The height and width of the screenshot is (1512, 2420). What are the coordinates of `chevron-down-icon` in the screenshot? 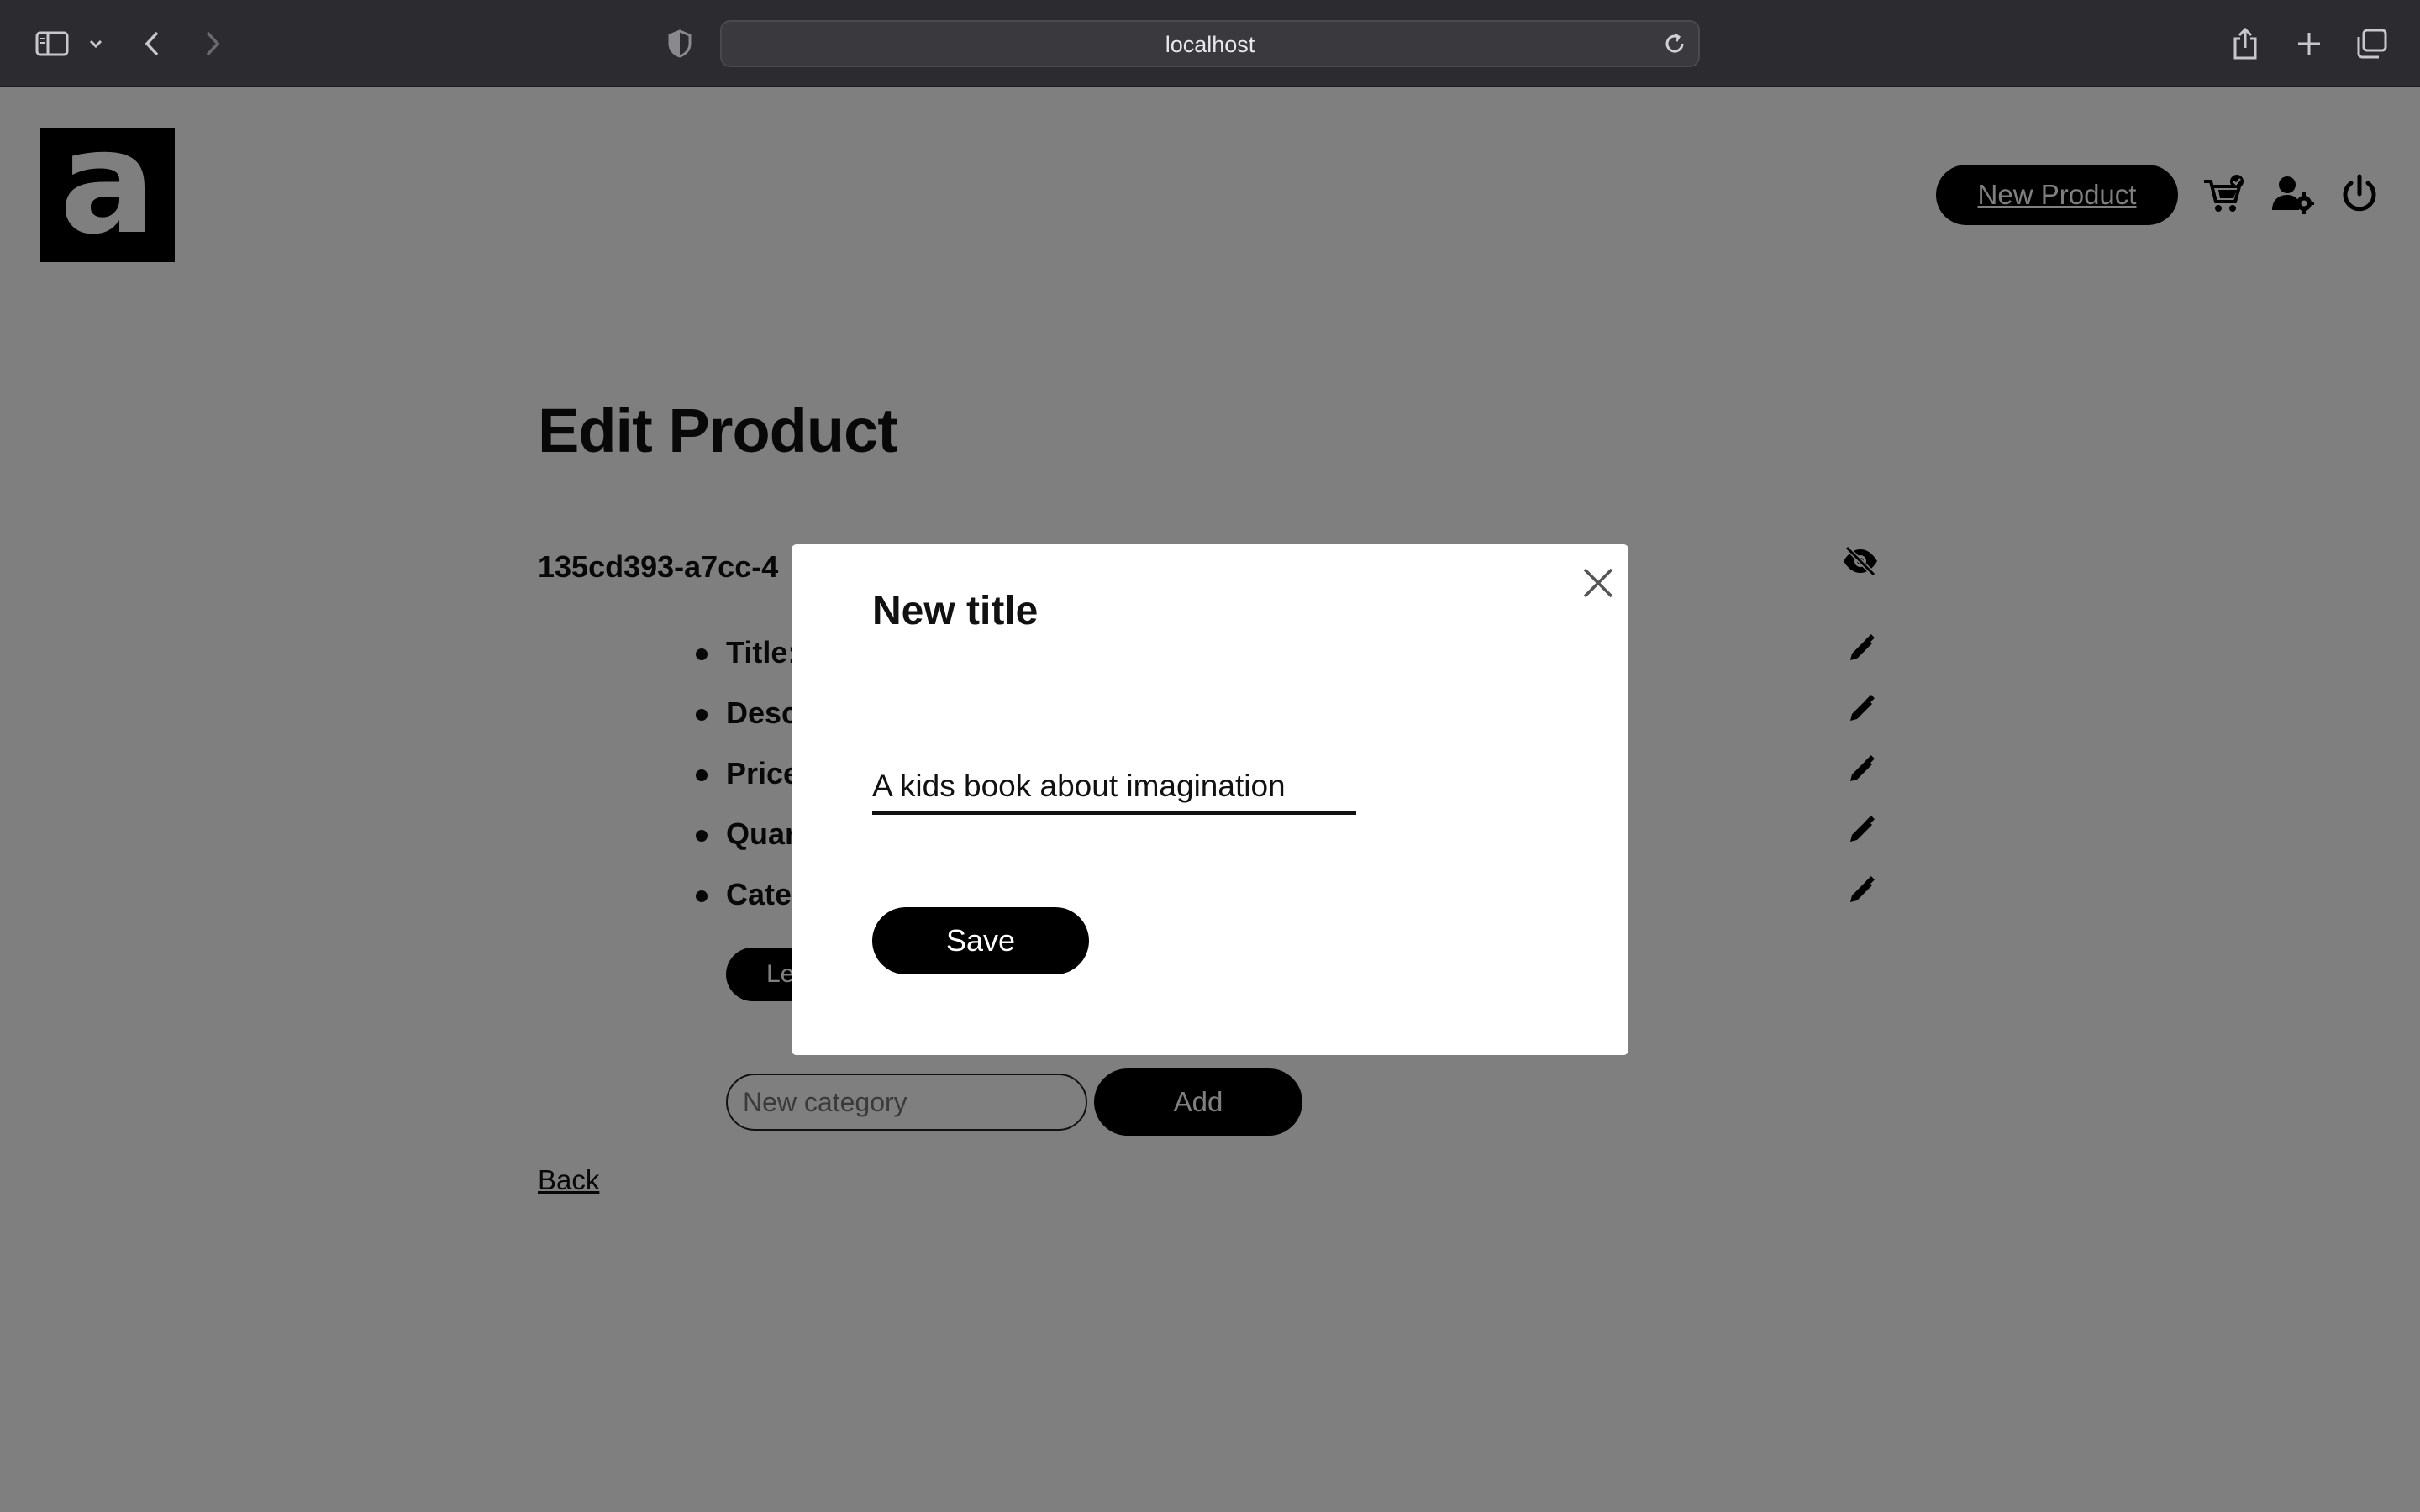 It's located at (96, 43).